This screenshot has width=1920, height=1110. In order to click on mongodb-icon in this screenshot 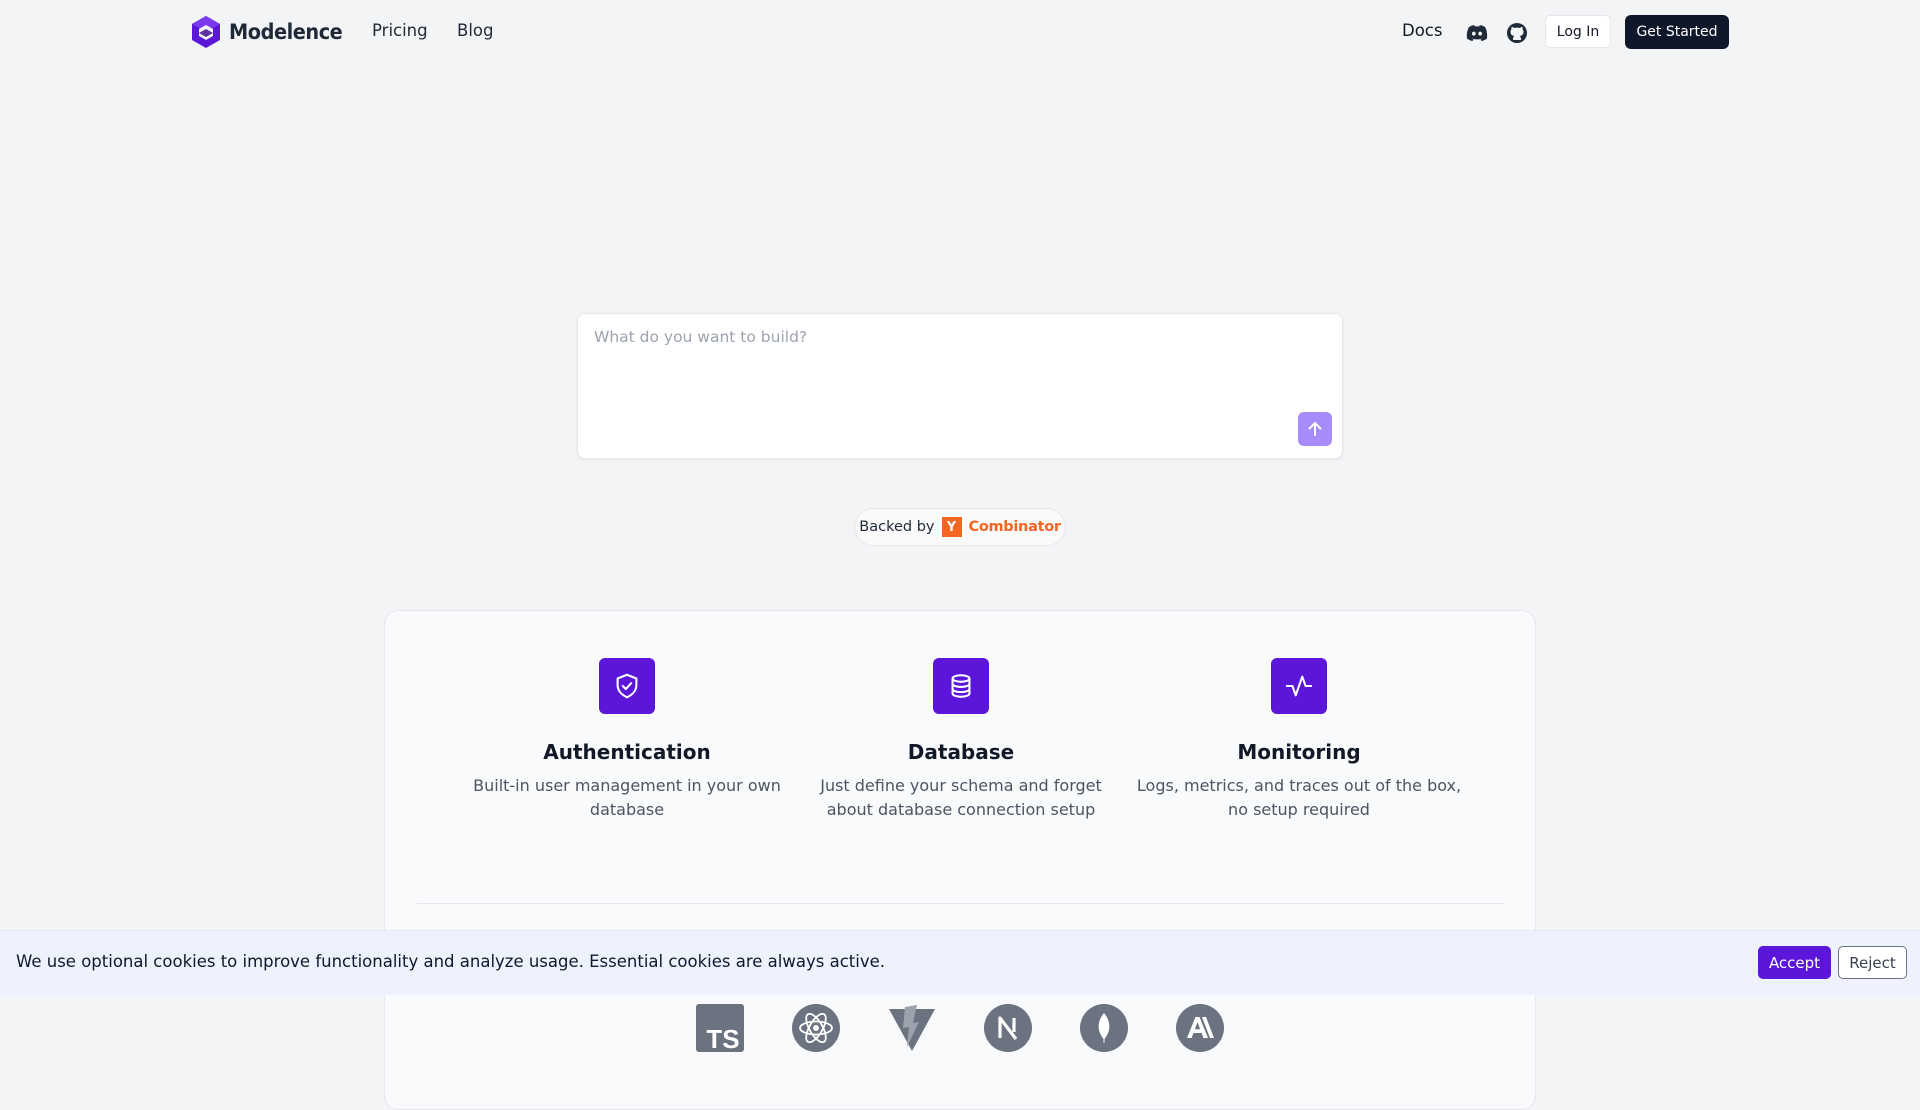, I will do `click(1104, 1028)`.